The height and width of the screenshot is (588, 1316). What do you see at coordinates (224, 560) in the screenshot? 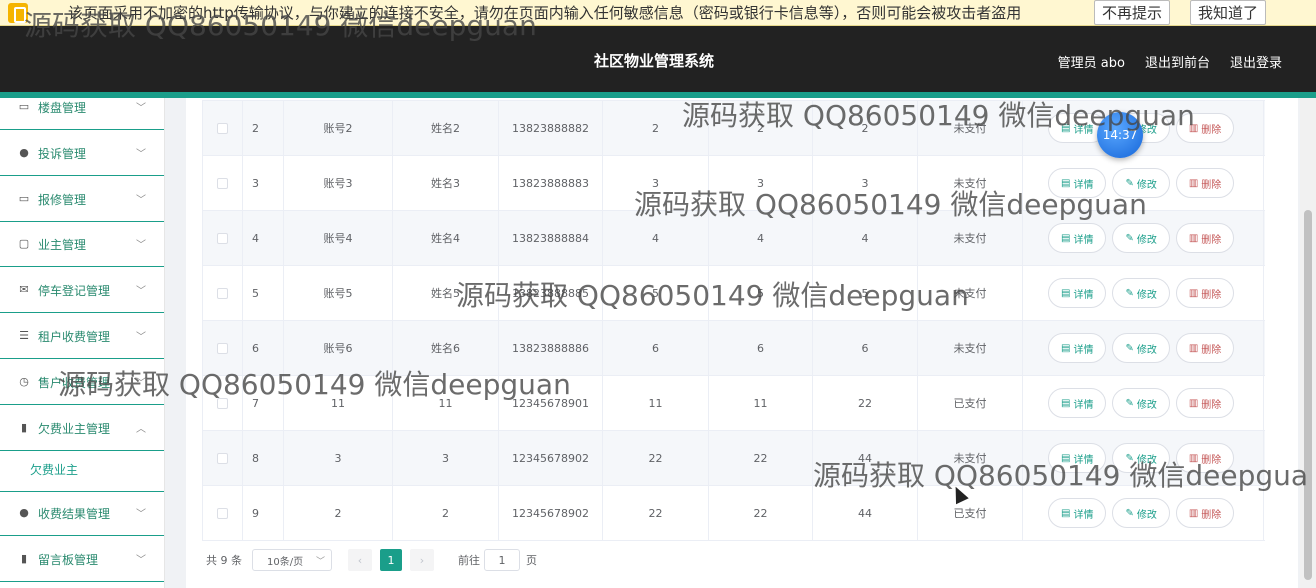
I see `pagination-total: 共 9 条` at bounding box center [224, 560].